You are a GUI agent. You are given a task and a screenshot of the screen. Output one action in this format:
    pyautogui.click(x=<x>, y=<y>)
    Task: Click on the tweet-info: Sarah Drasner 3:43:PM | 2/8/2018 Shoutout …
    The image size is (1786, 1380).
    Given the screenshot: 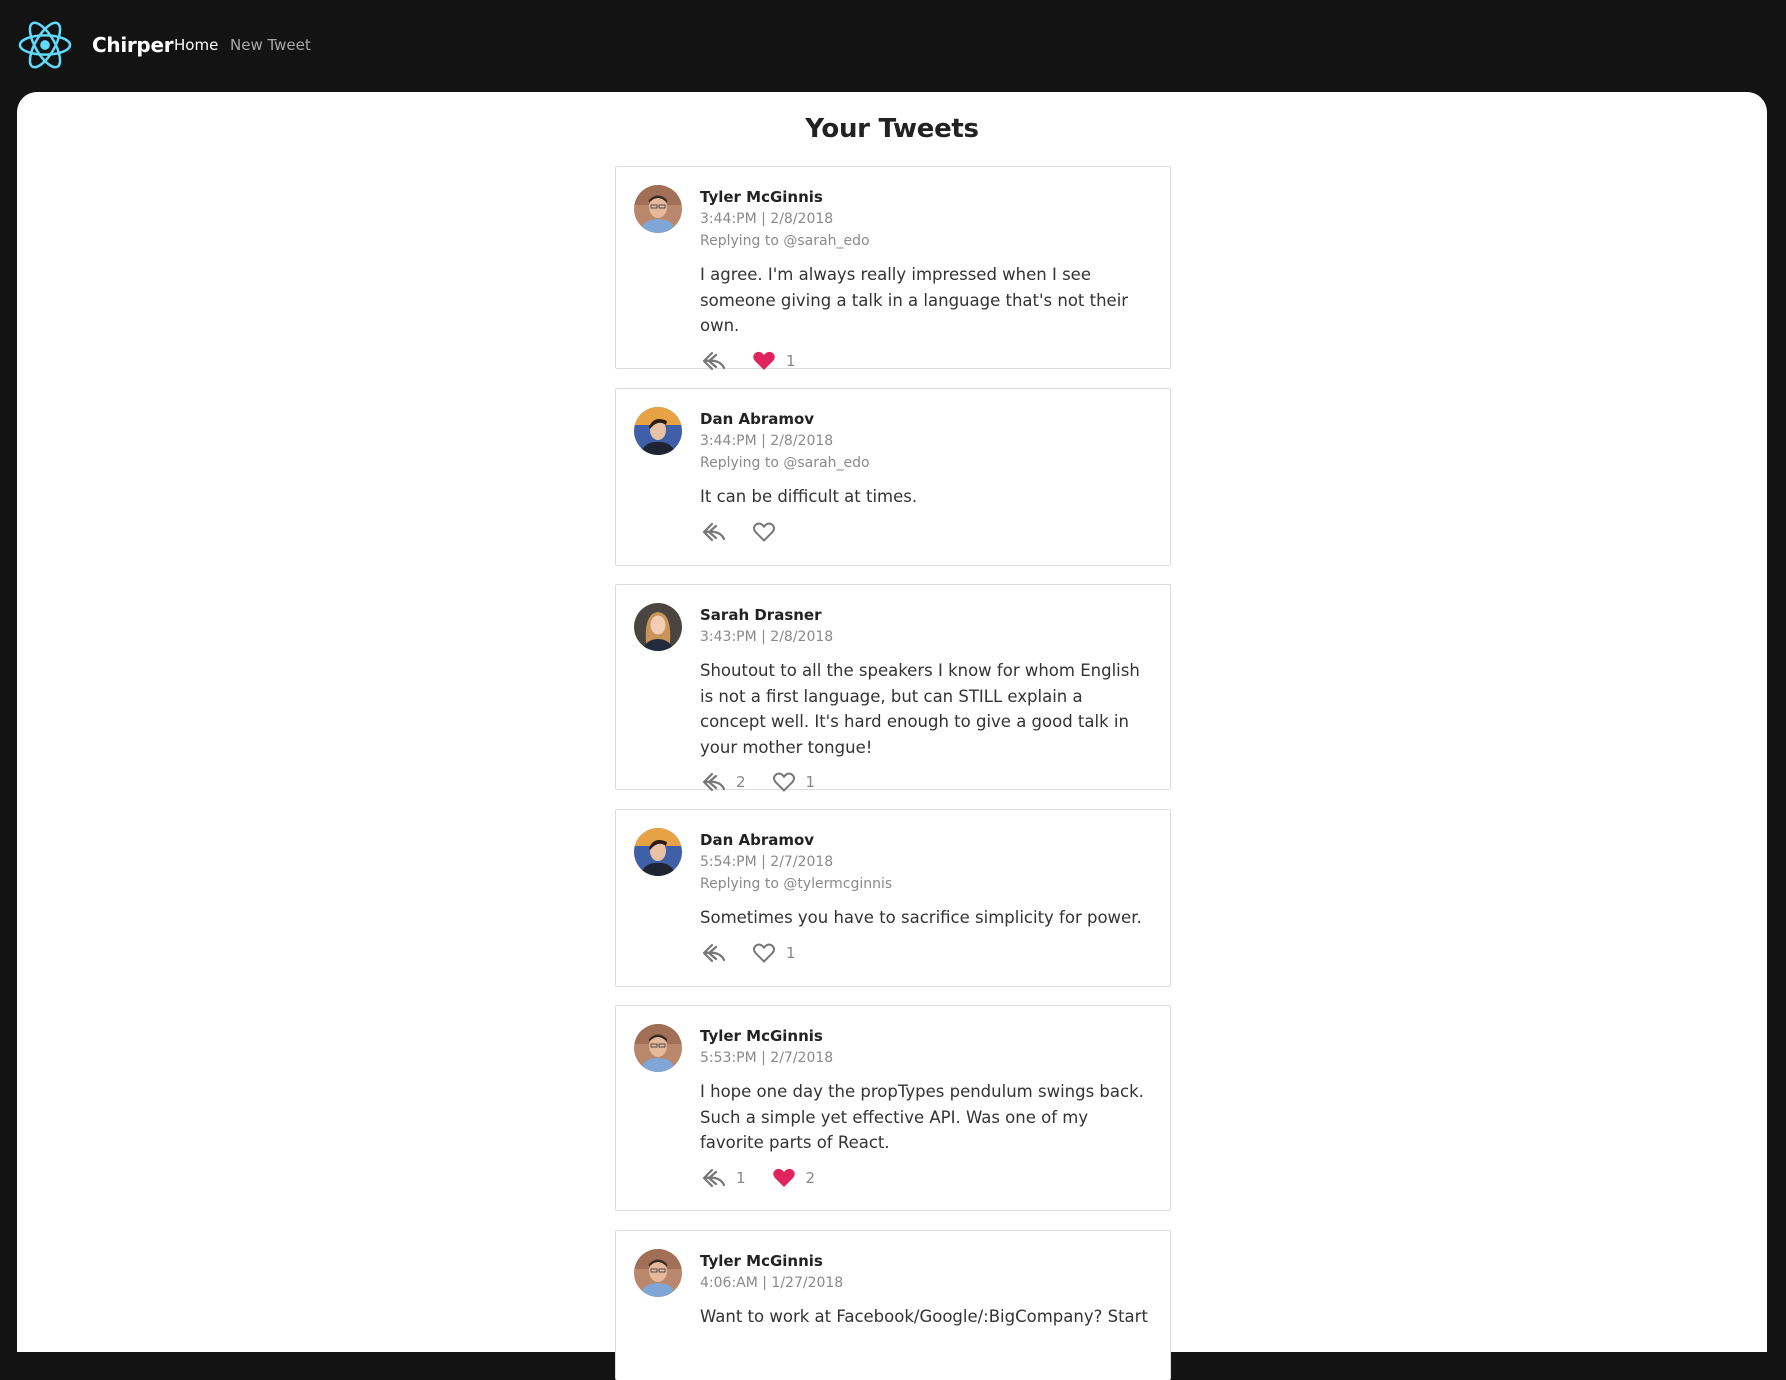 What is the action you would take?
    pyautogui.click(x=925, y=699)
    